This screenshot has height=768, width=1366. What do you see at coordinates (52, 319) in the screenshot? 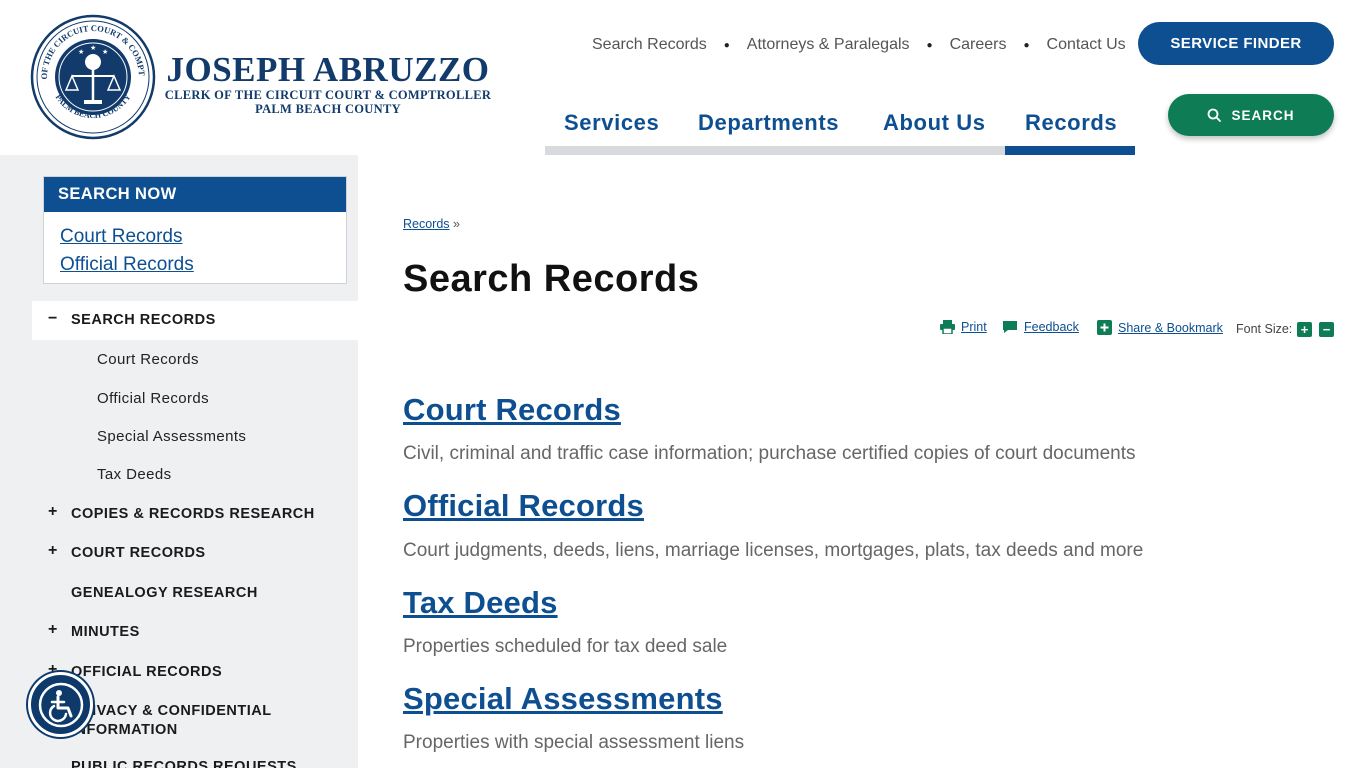
I see `collapse-icon: −` at bounding box center [52, 319].